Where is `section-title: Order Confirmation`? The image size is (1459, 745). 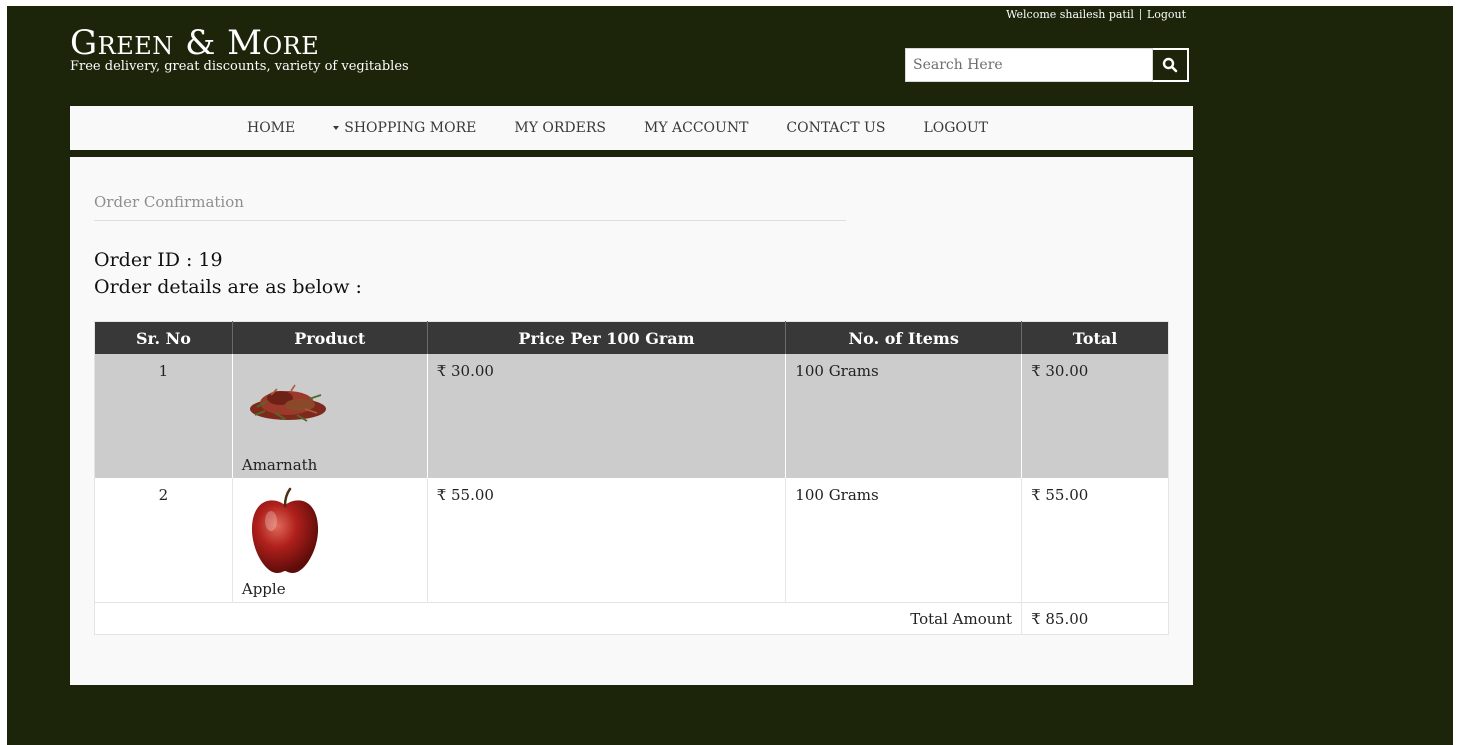
section-title: Order Confirmation is located at coordinates (470, 207).